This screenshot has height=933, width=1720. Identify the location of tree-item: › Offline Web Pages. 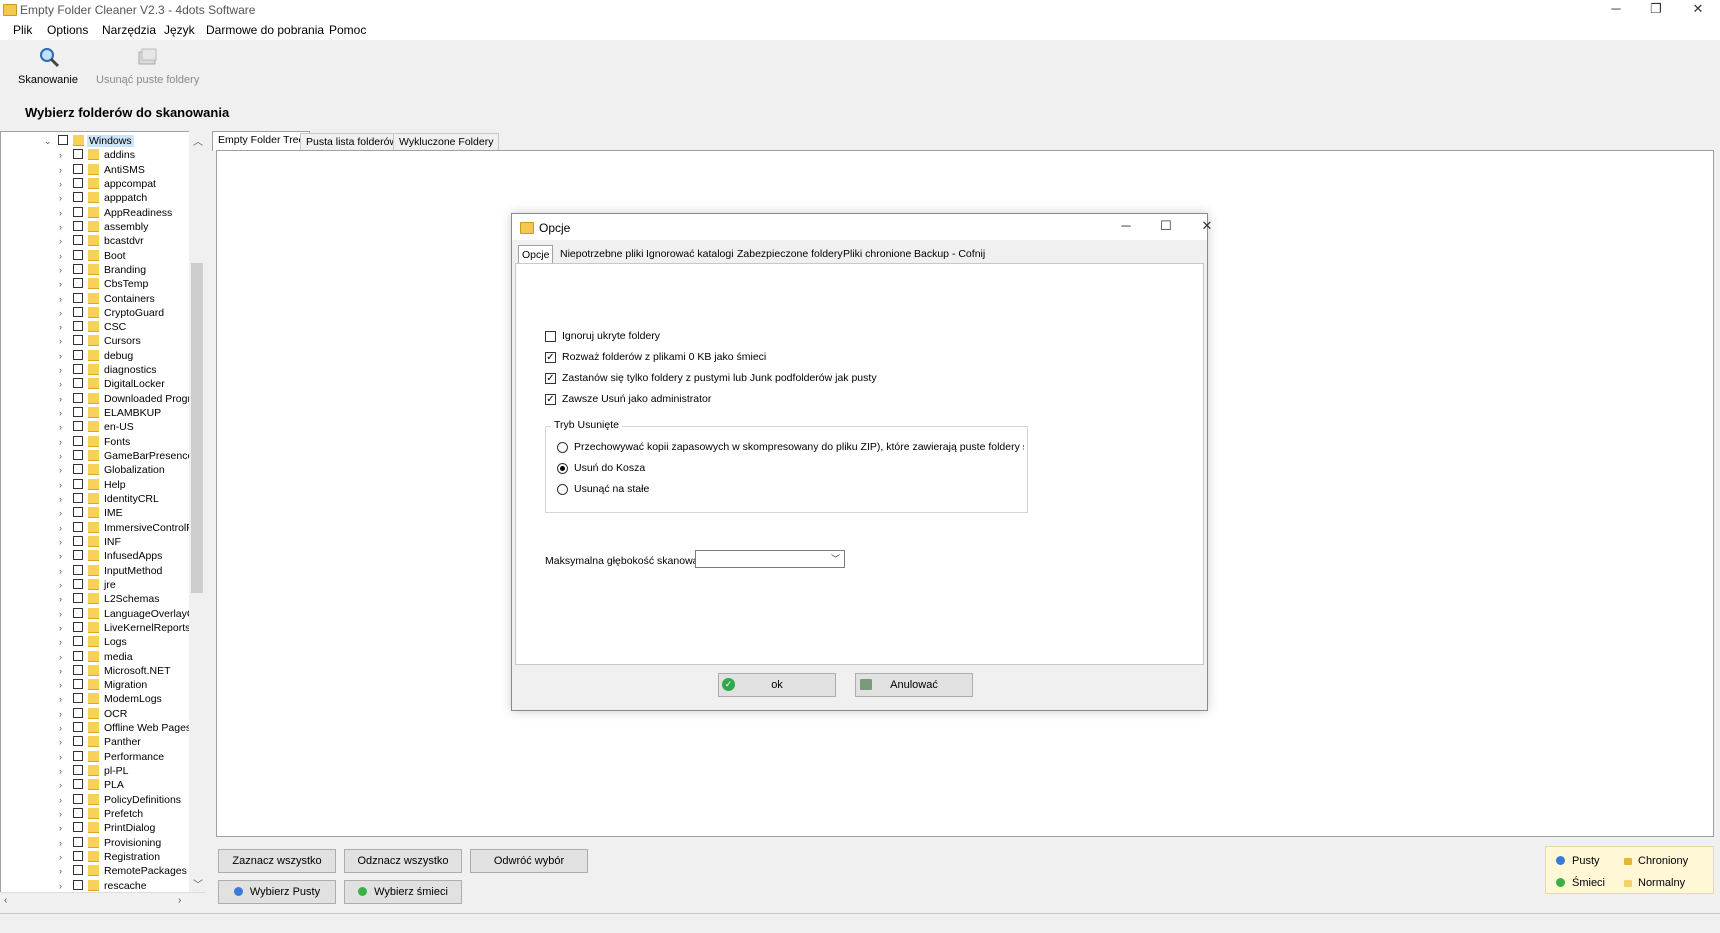
(96, 728).